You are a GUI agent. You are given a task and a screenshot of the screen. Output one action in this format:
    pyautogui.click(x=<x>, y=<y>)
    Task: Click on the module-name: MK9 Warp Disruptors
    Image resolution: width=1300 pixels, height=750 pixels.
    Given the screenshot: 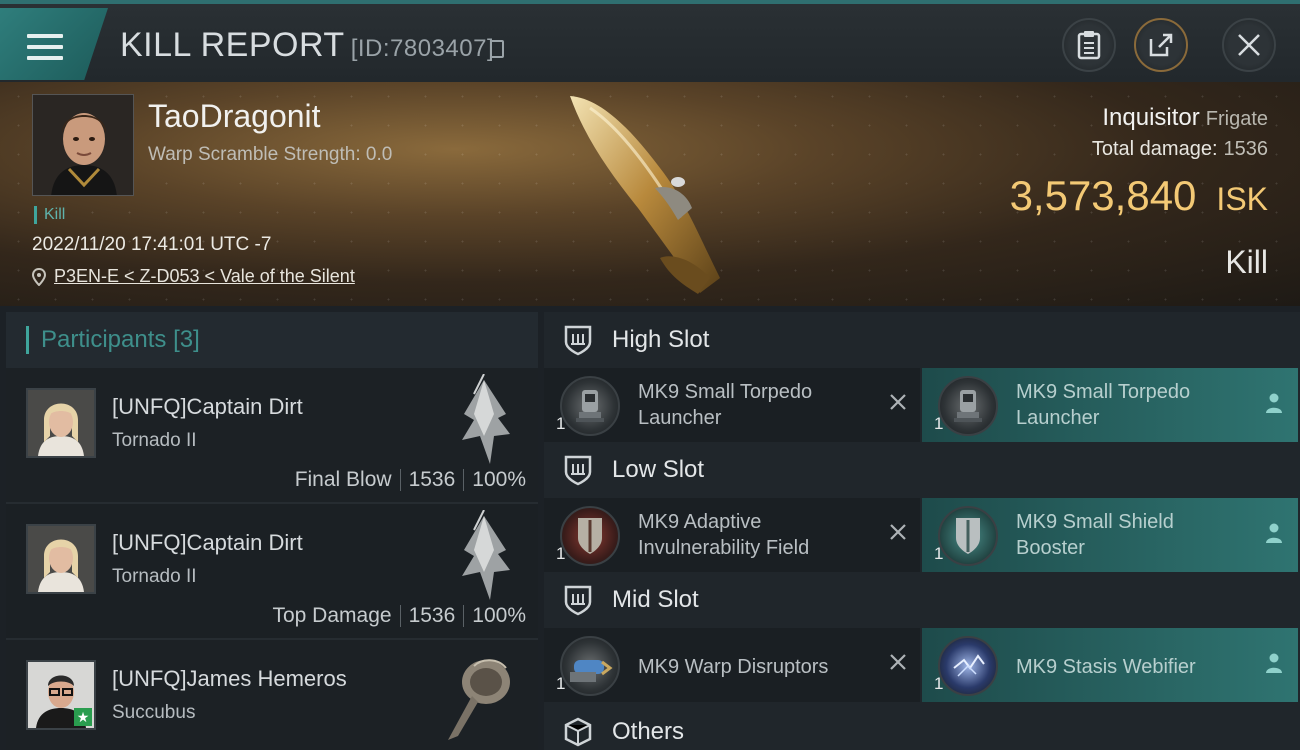 What is the action you would take?
    pyautogui.click(x=733, y=667)
    